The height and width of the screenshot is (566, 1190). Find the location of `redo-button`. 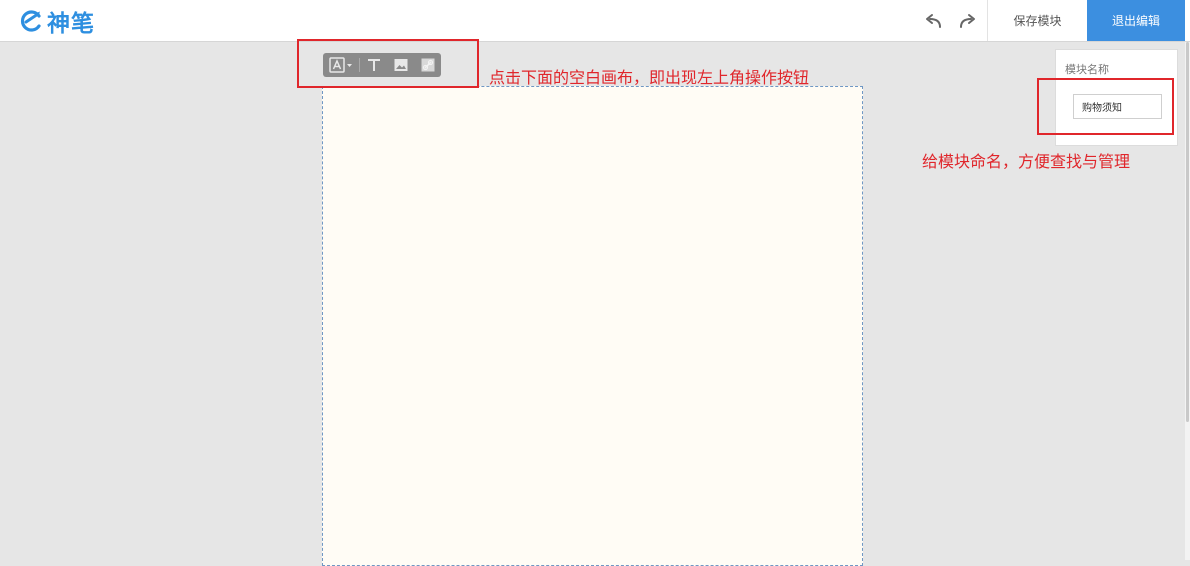

redo-button is located at coordinates (968, 21).